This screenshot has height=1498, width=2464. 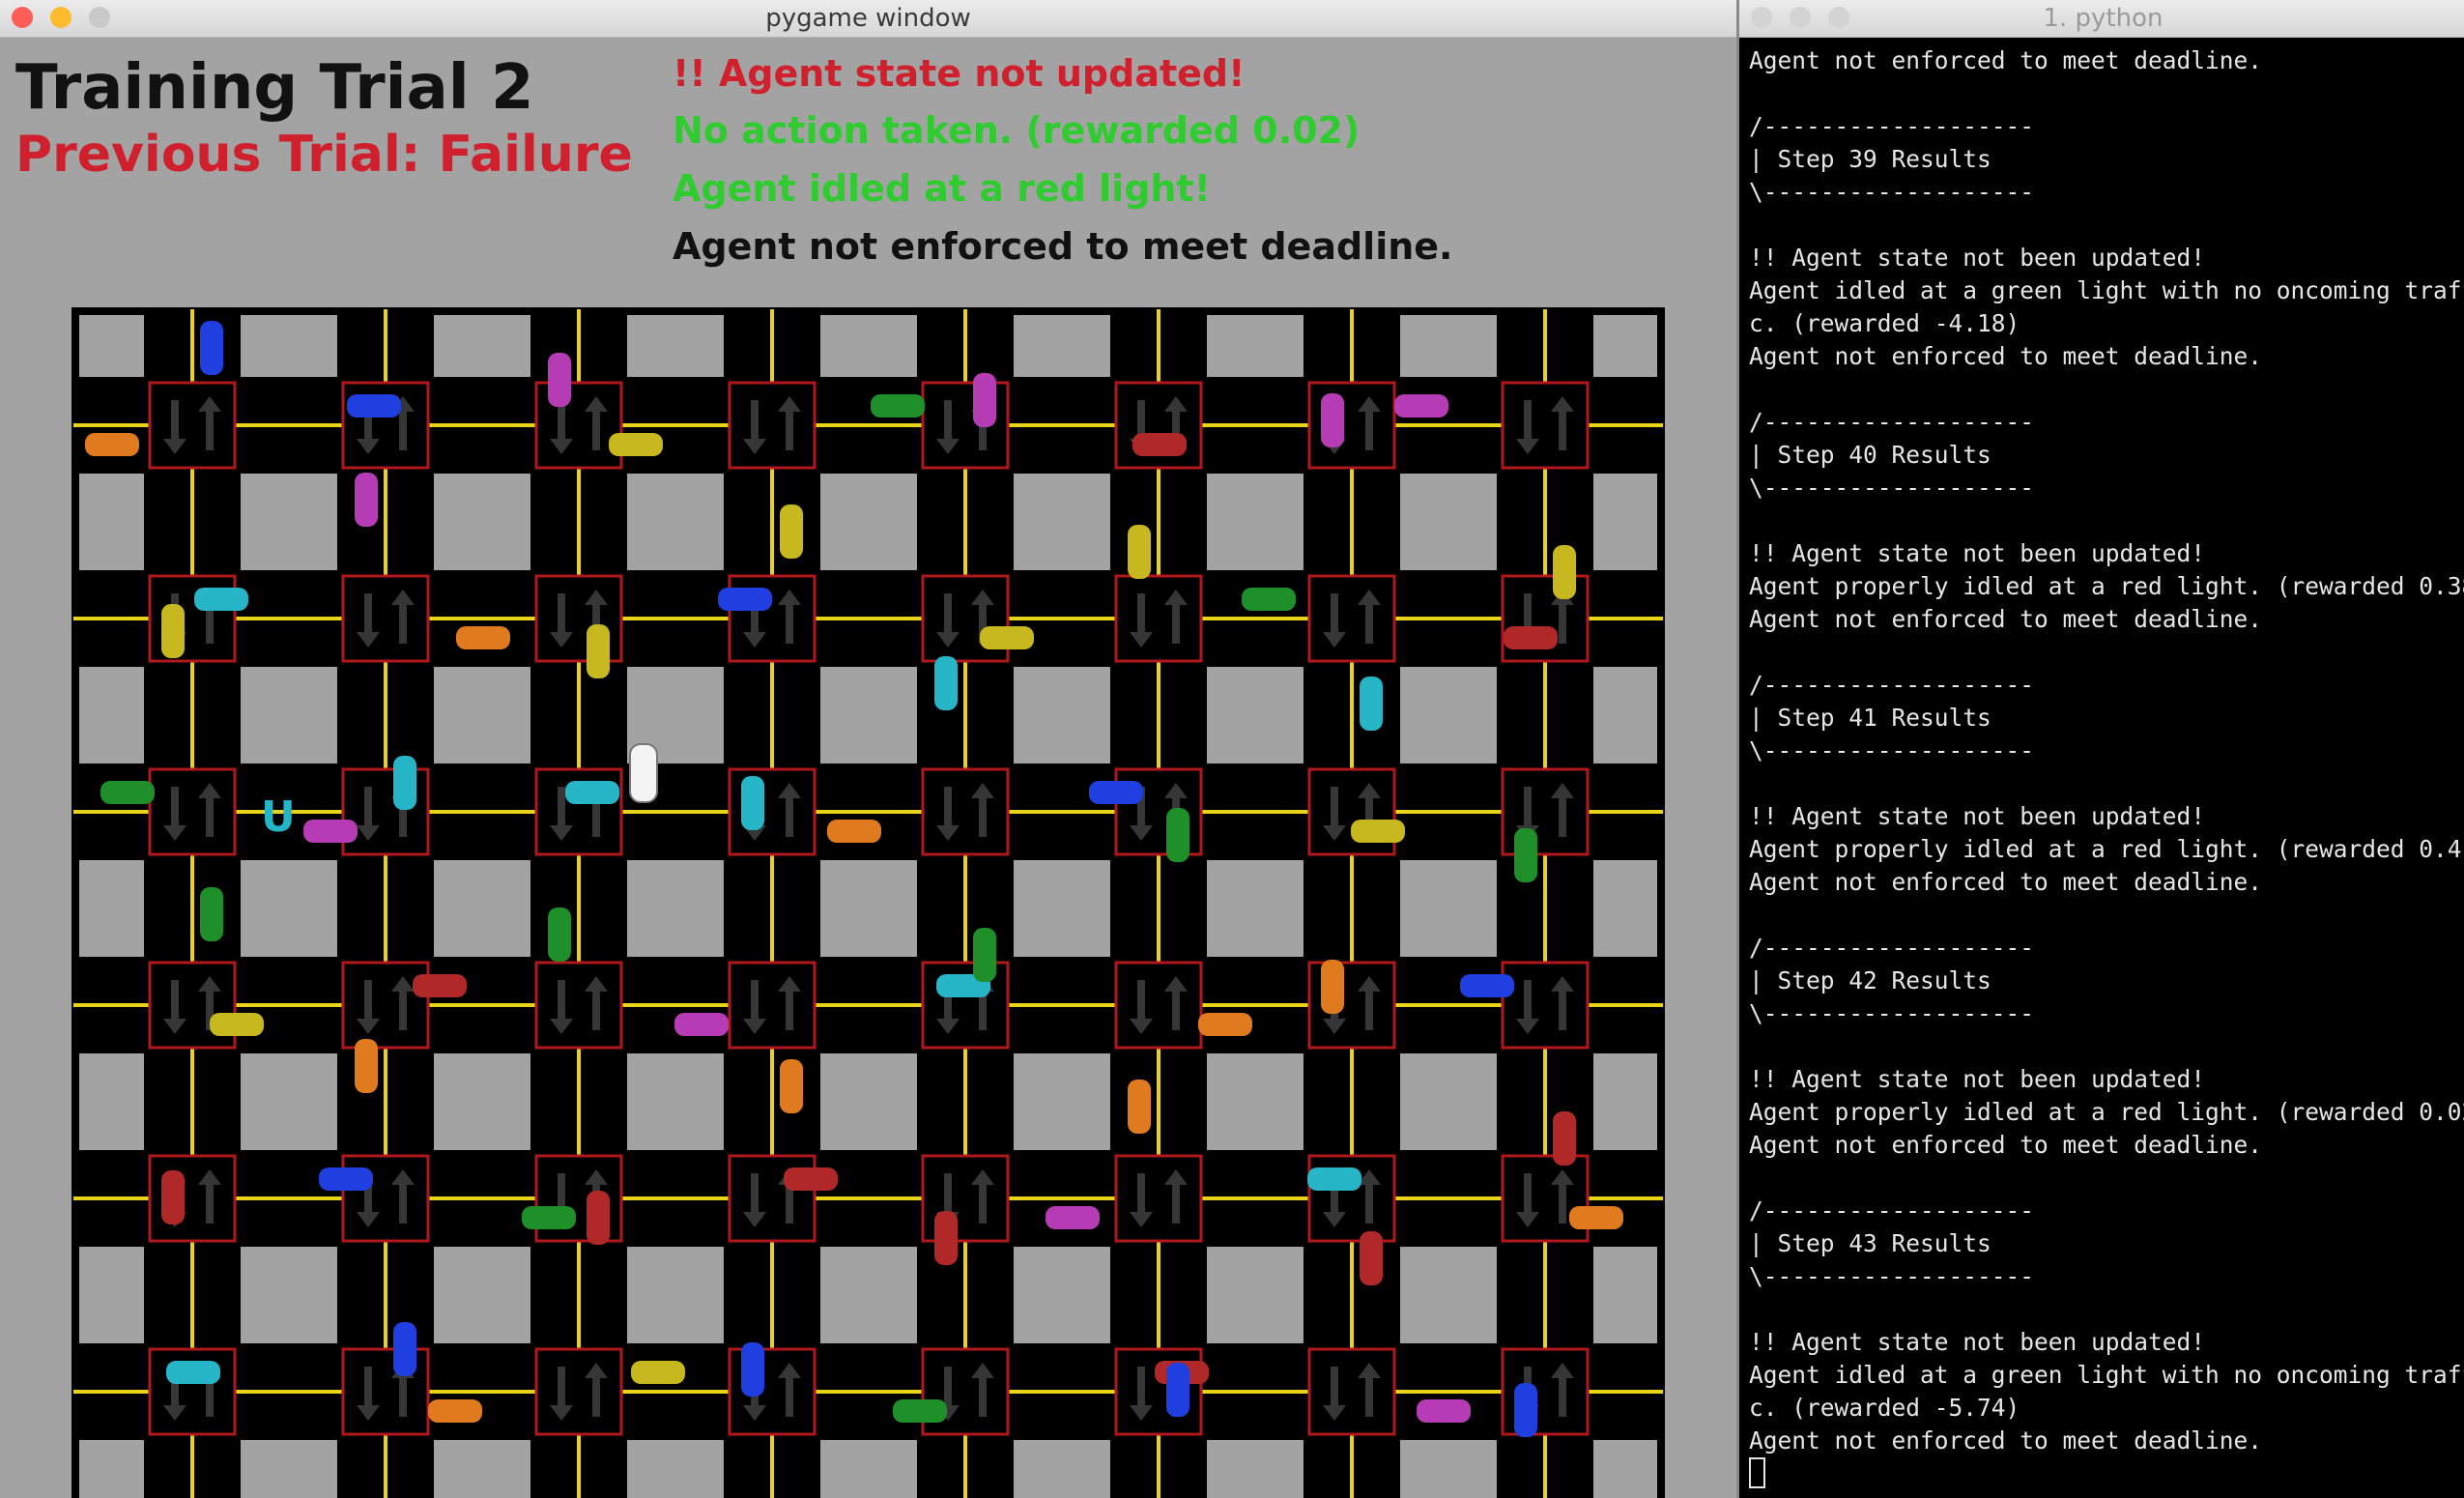 I want to click on agent-car, so click(x=643, y=773).